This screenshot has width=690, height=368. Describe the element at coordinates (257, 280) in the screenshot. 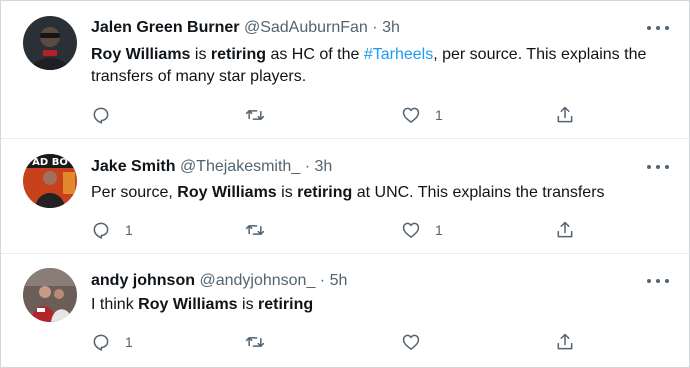

I see `user-handle: @andyjohnson_` at that location.